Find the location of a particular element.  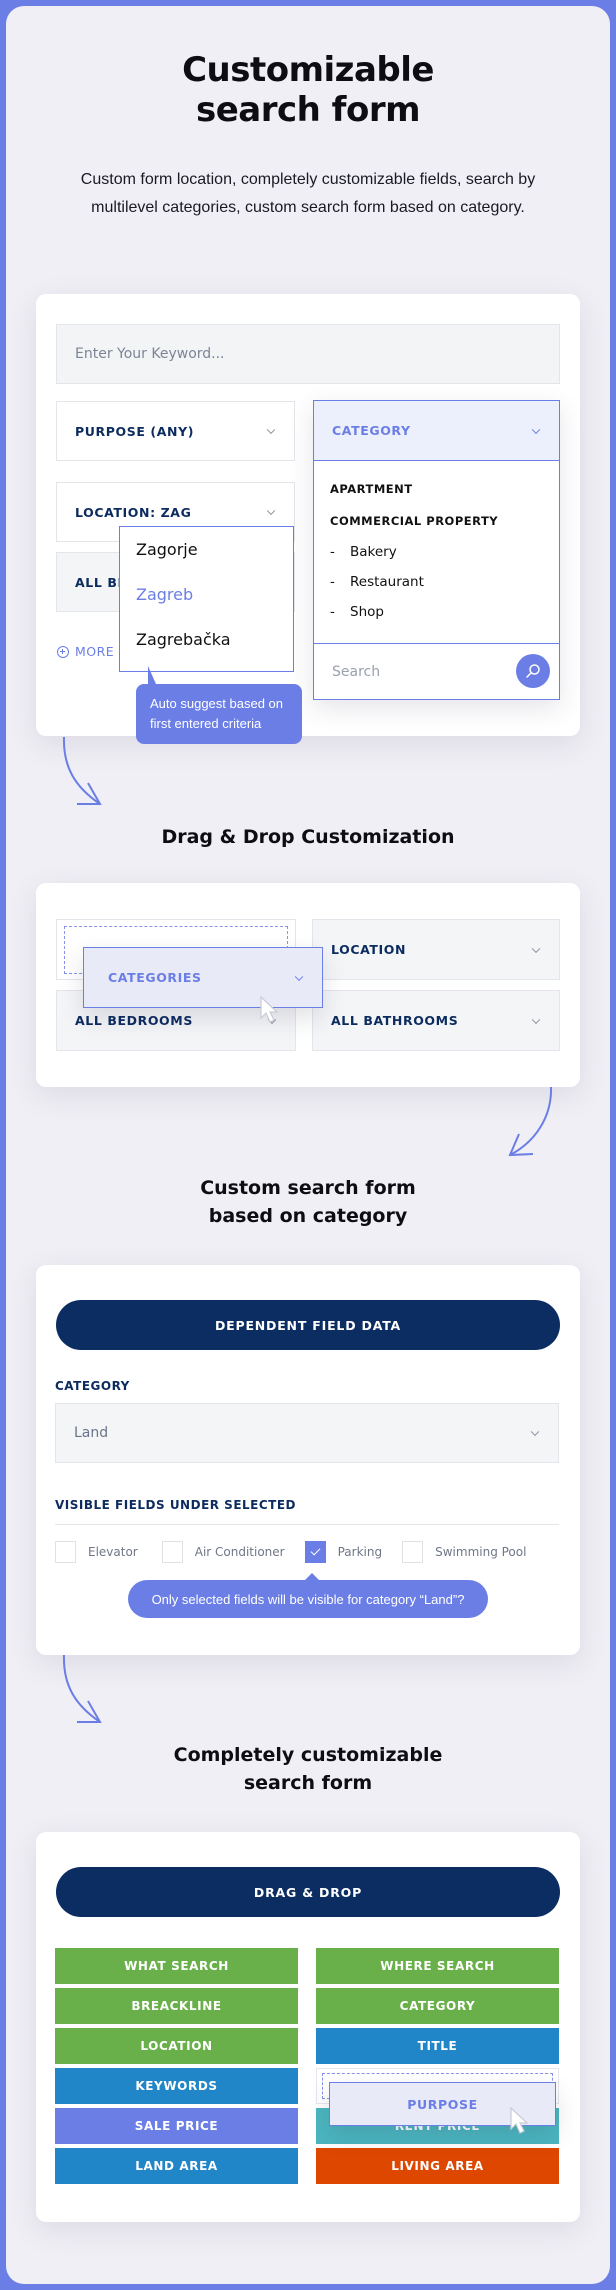

field-block: KEYWORDS is located at coordinates (176, 2086).